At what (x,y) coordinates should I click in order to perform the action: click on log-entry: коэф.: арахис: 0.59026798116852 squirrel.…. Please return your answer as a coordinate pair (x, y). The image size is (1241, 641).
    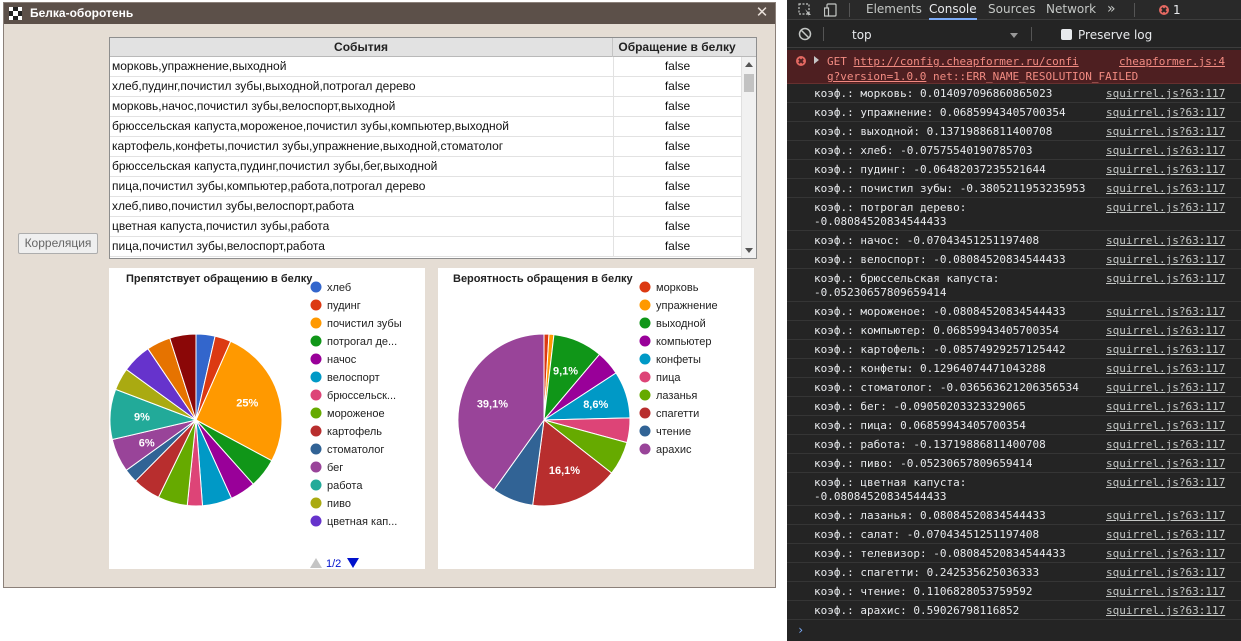
    Looking at the image, I should click on (1014, 610).